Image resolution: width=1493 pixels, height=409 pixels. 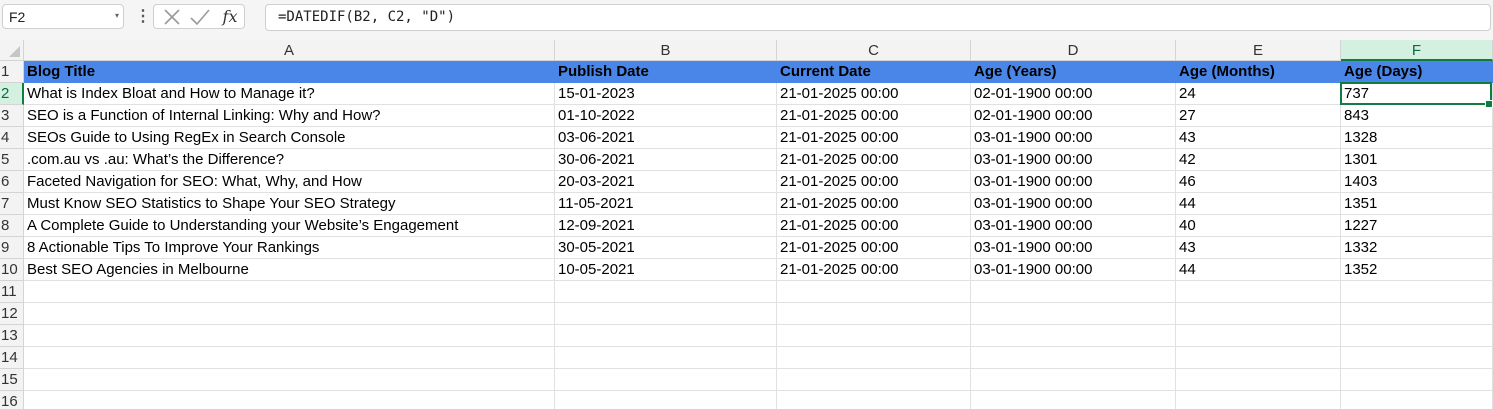 What do you see at coordinates (289, 160) in the screenshot?
I see `cell-a5: .com.au vs .au: What’s the Difference?` at bounding box center [289, 160].